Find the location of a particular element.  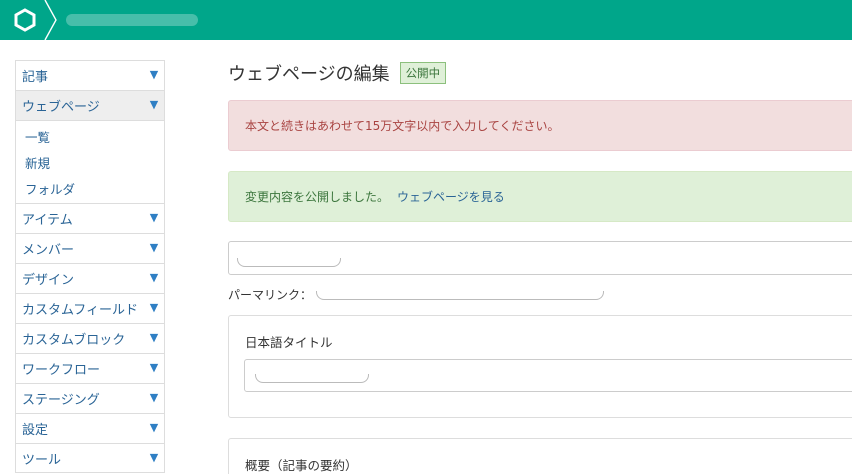

page-title: ウェブページの編集 is located at coordinates (309, 74).